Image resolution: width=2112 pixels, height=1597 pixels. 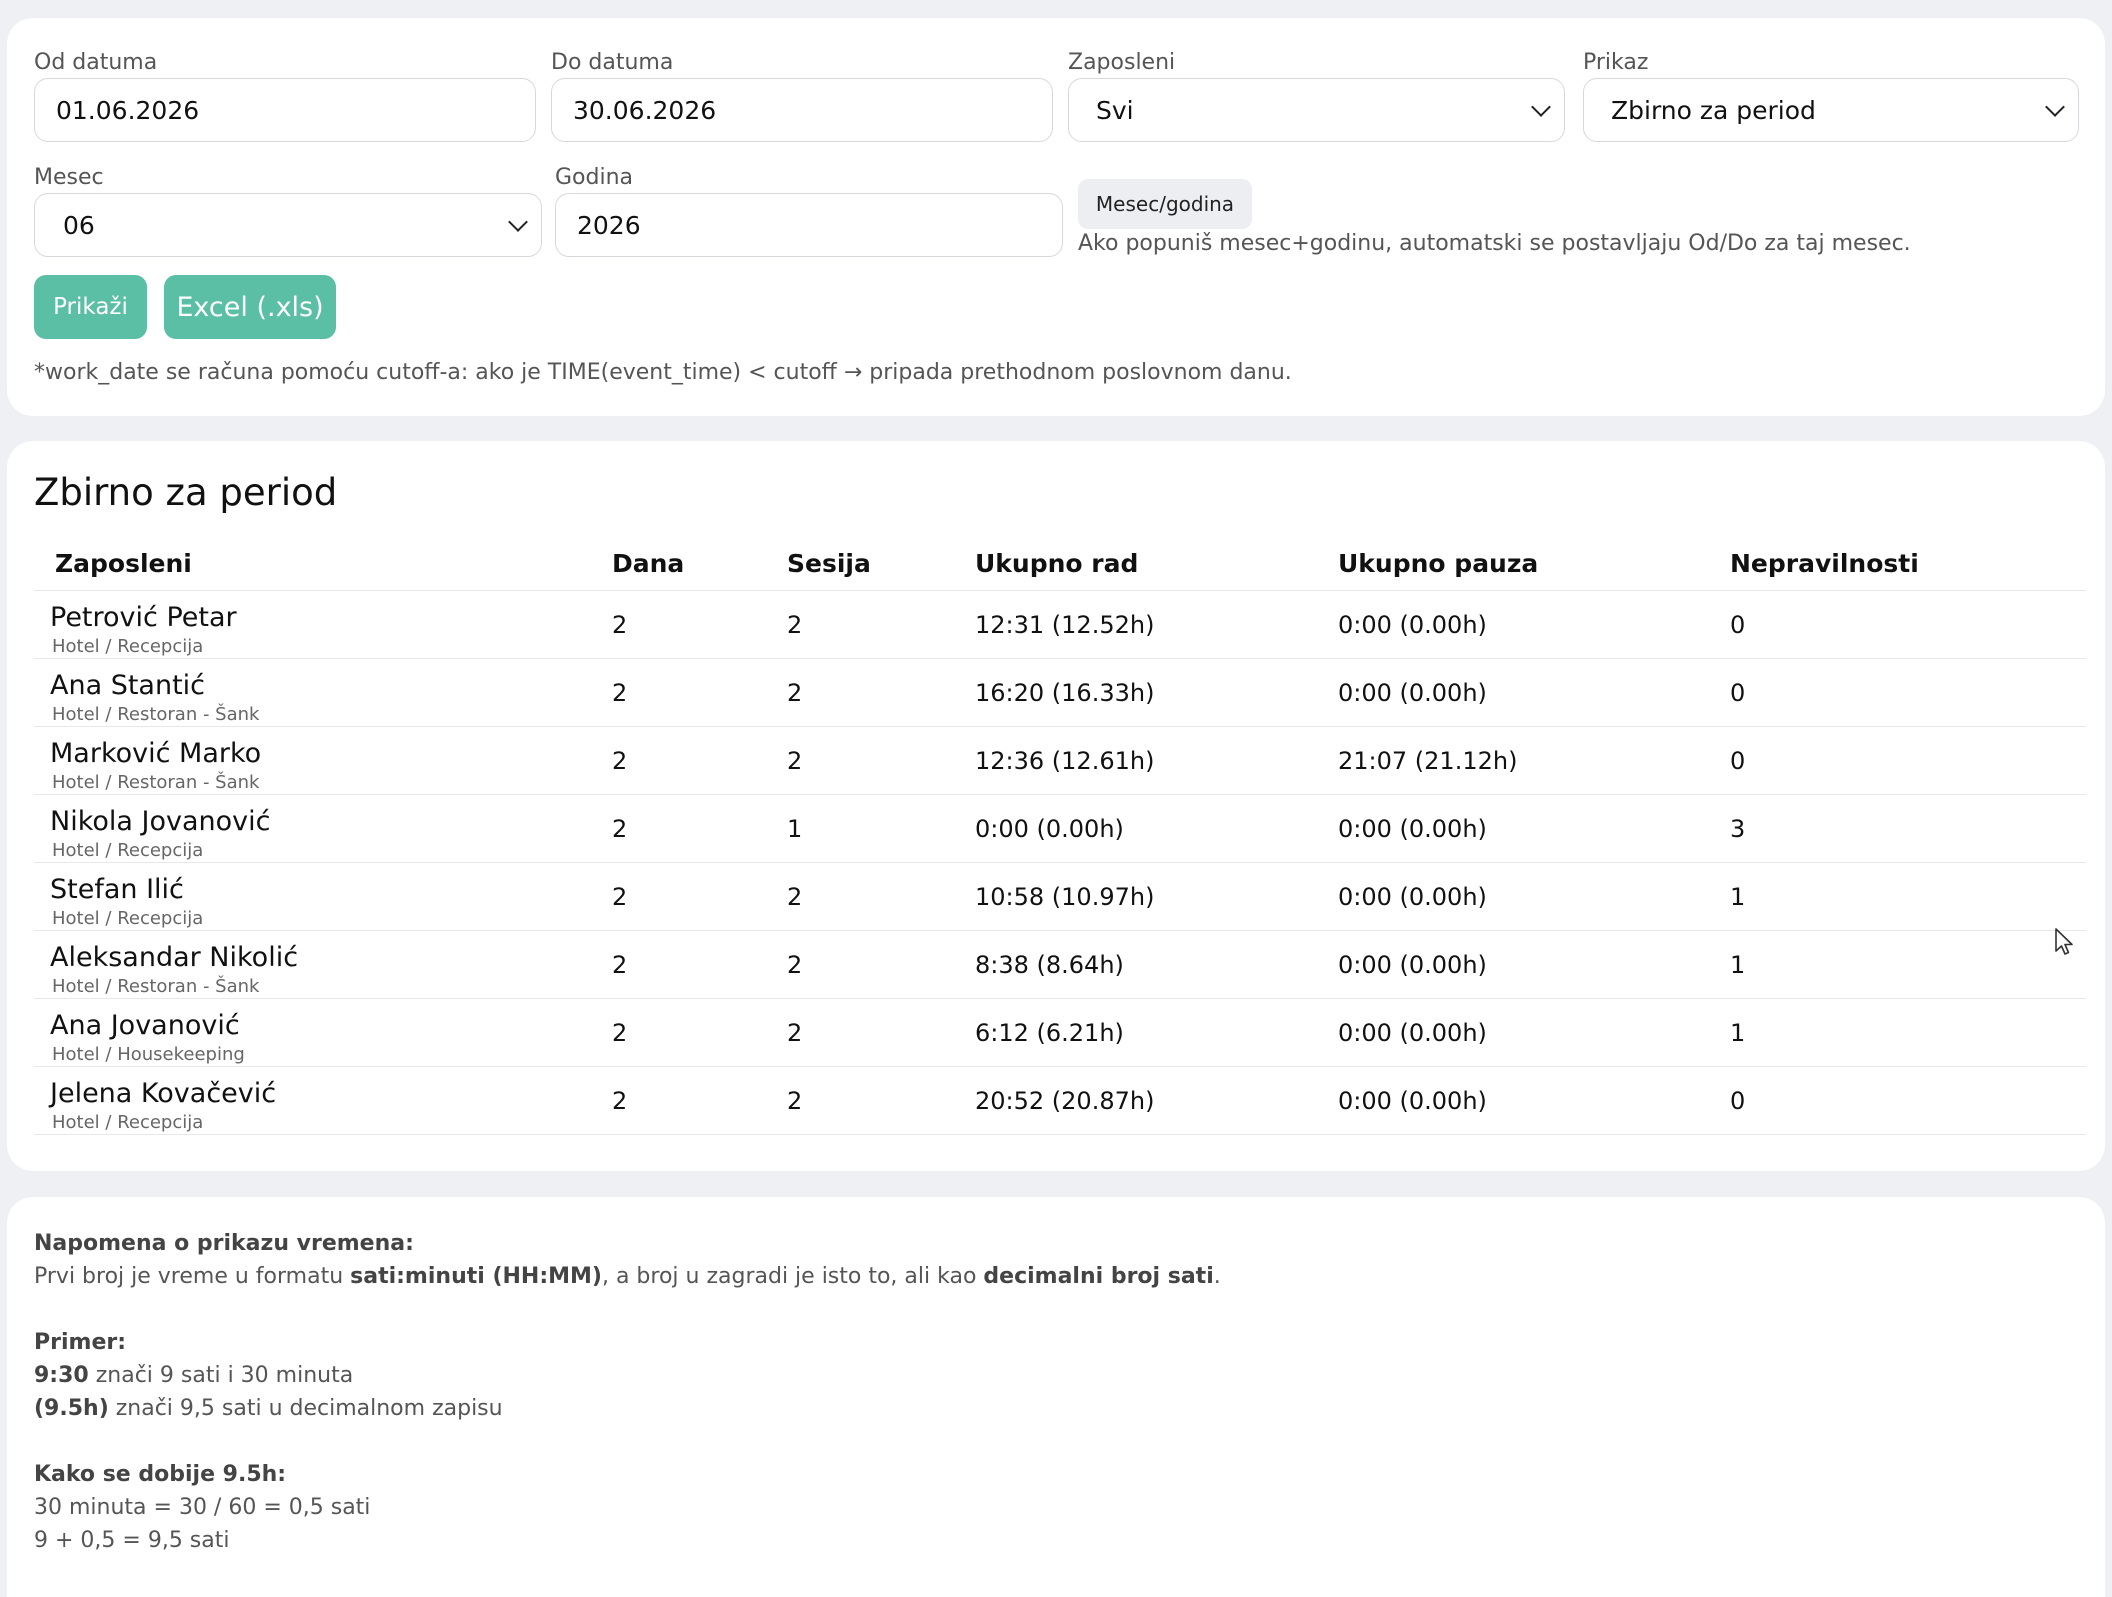 I want to click on cell-work: 10:58 (10.97h), so click(x=1065, y=897).